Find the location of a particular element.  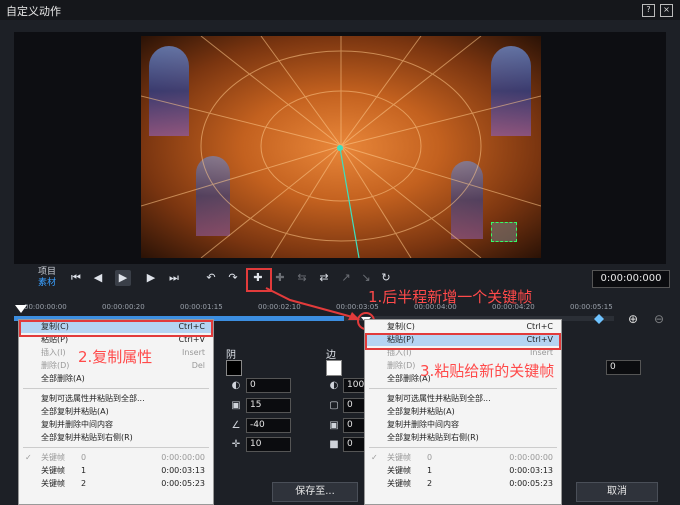

paste-highlight-box is located at coordinates (463, 341).